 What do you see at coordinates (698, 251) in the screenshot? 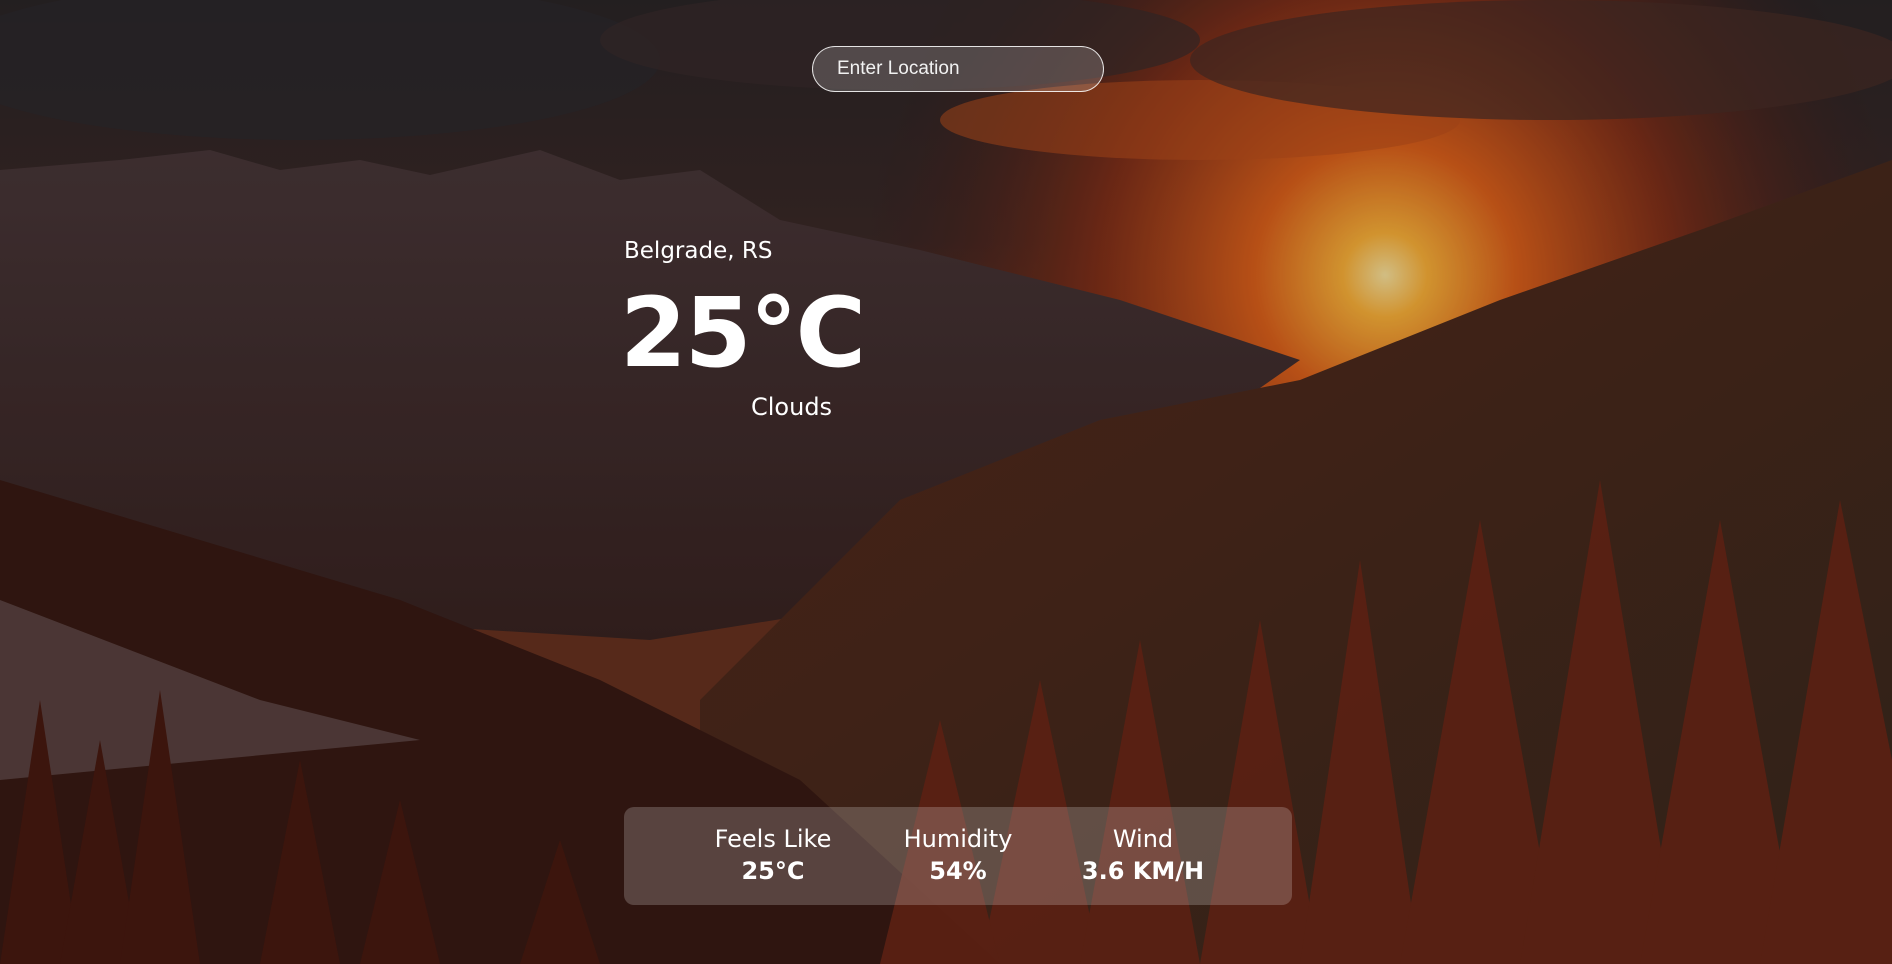
I see `location-name: Belgrade, RS` at bounding box center [698, 251].